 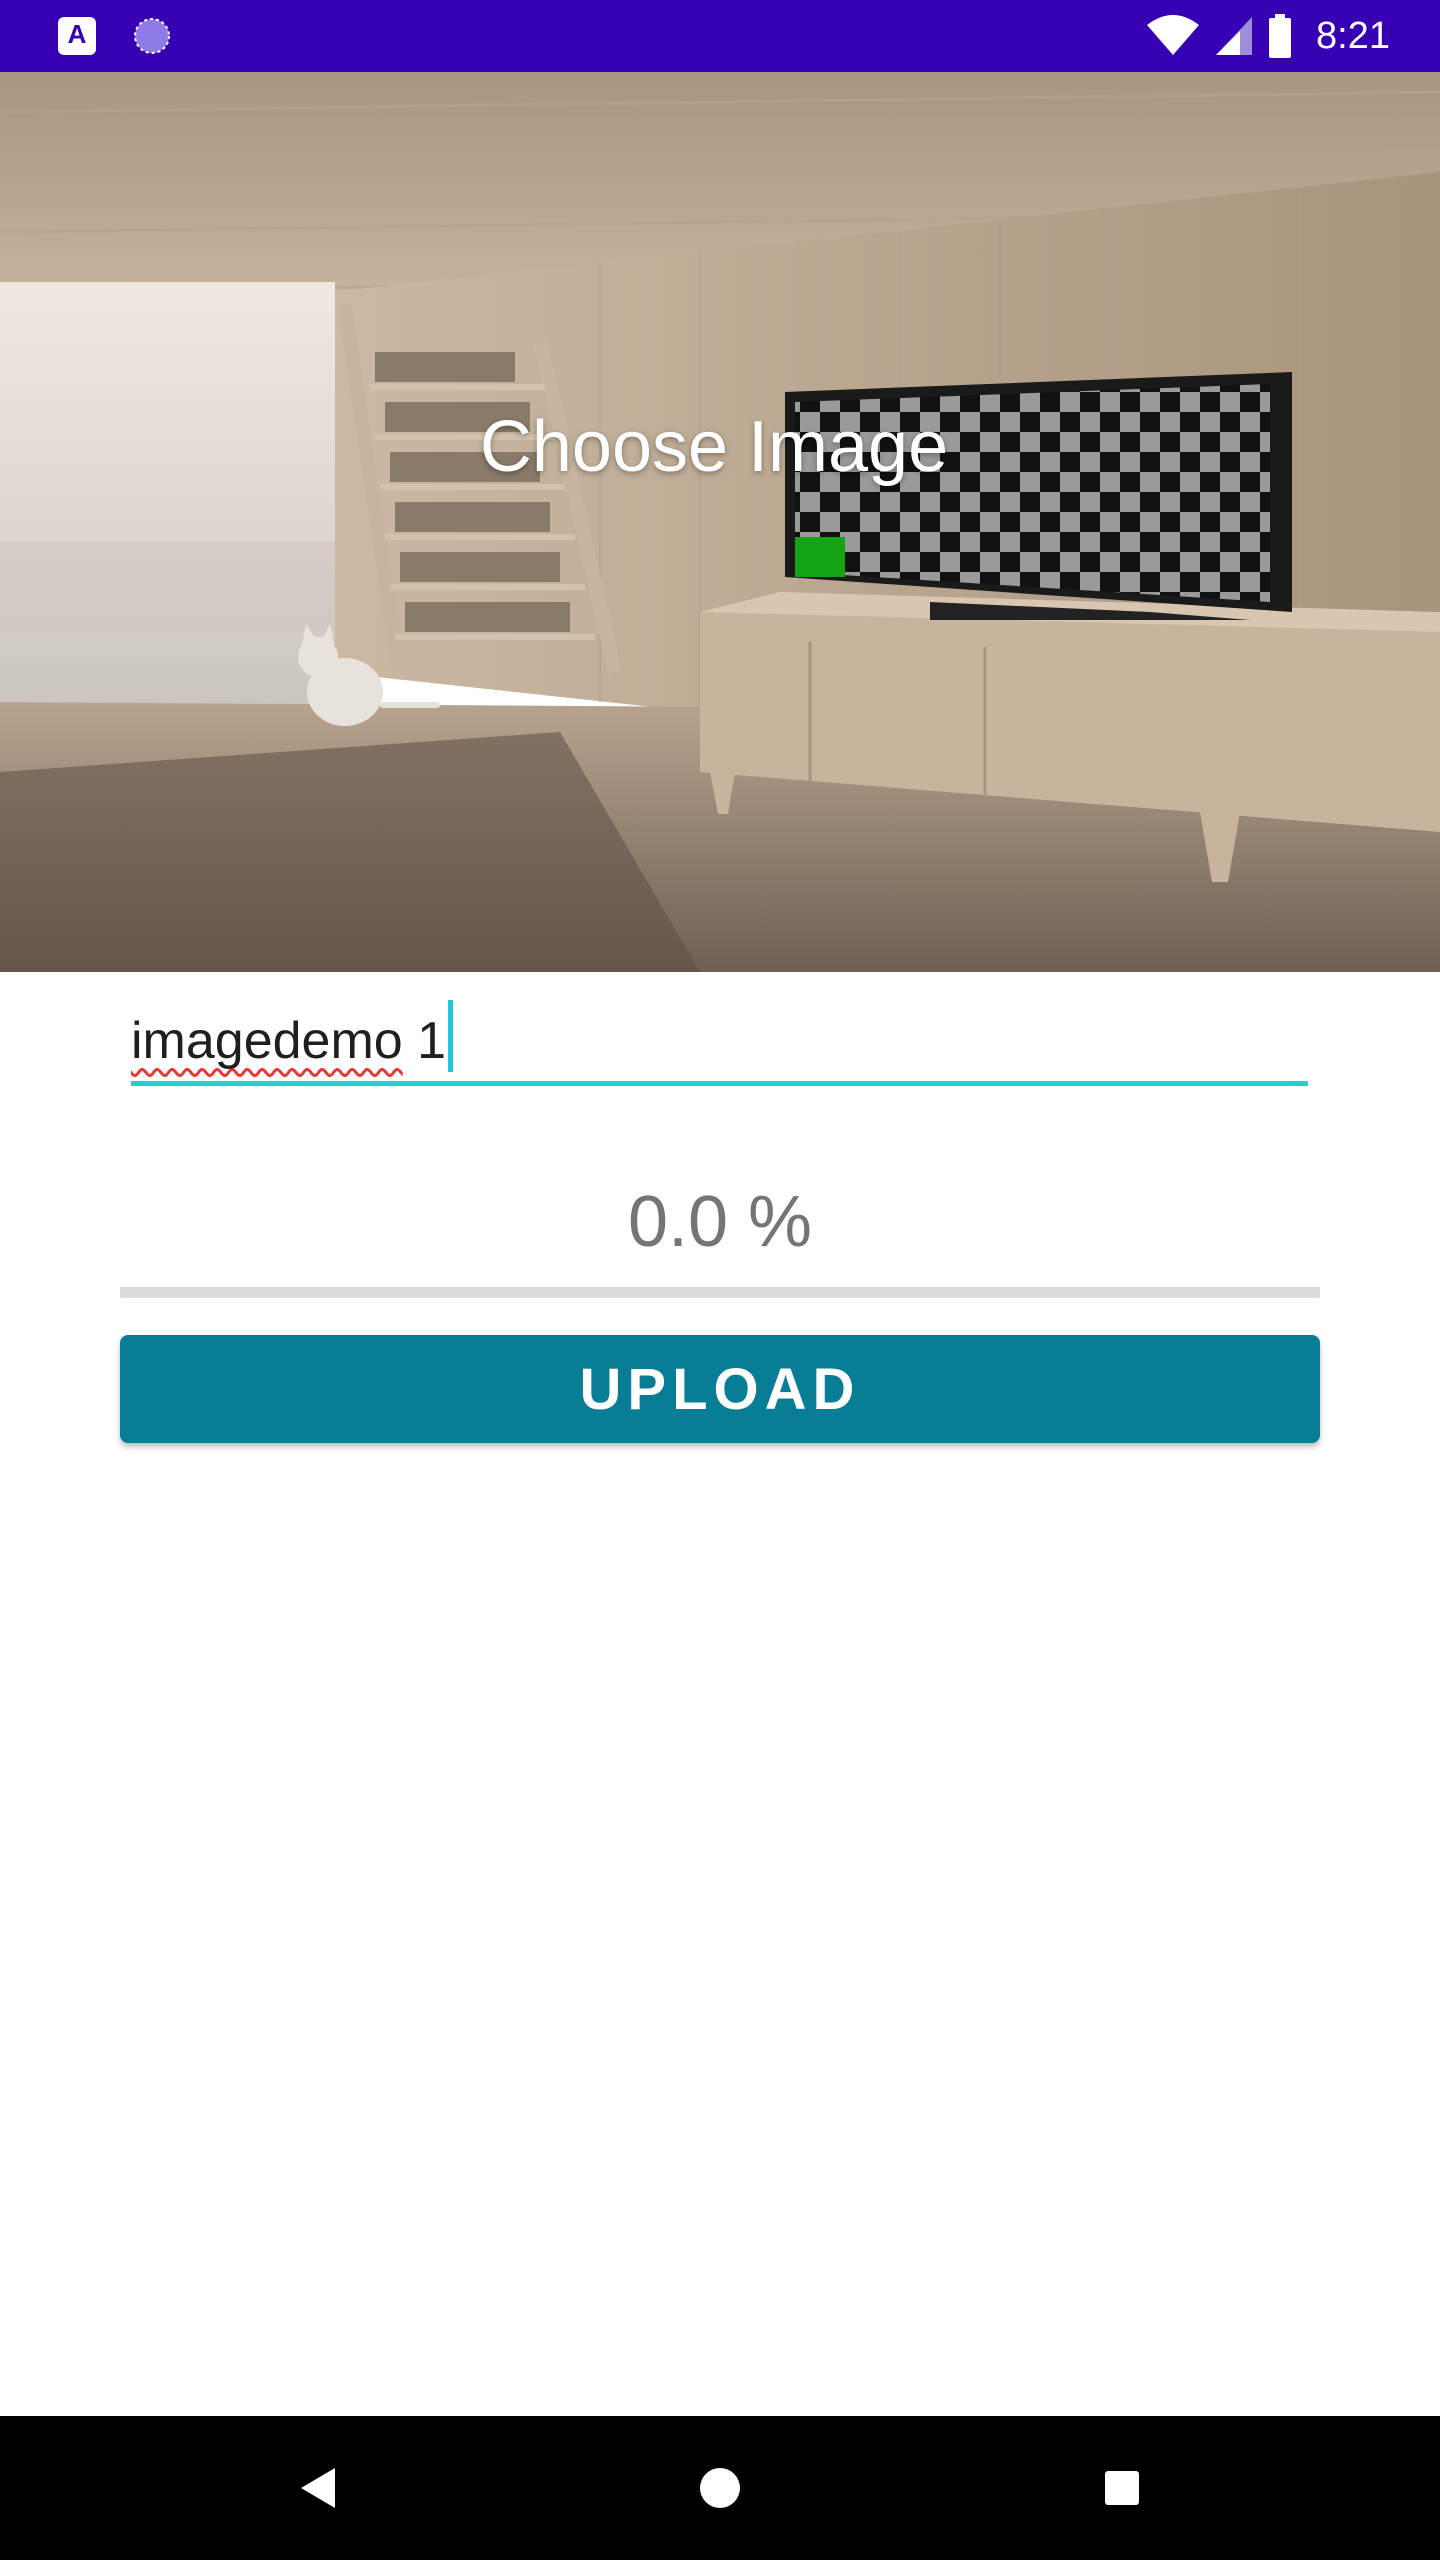 I want to click on back-button, so click(x=318, y=2488).